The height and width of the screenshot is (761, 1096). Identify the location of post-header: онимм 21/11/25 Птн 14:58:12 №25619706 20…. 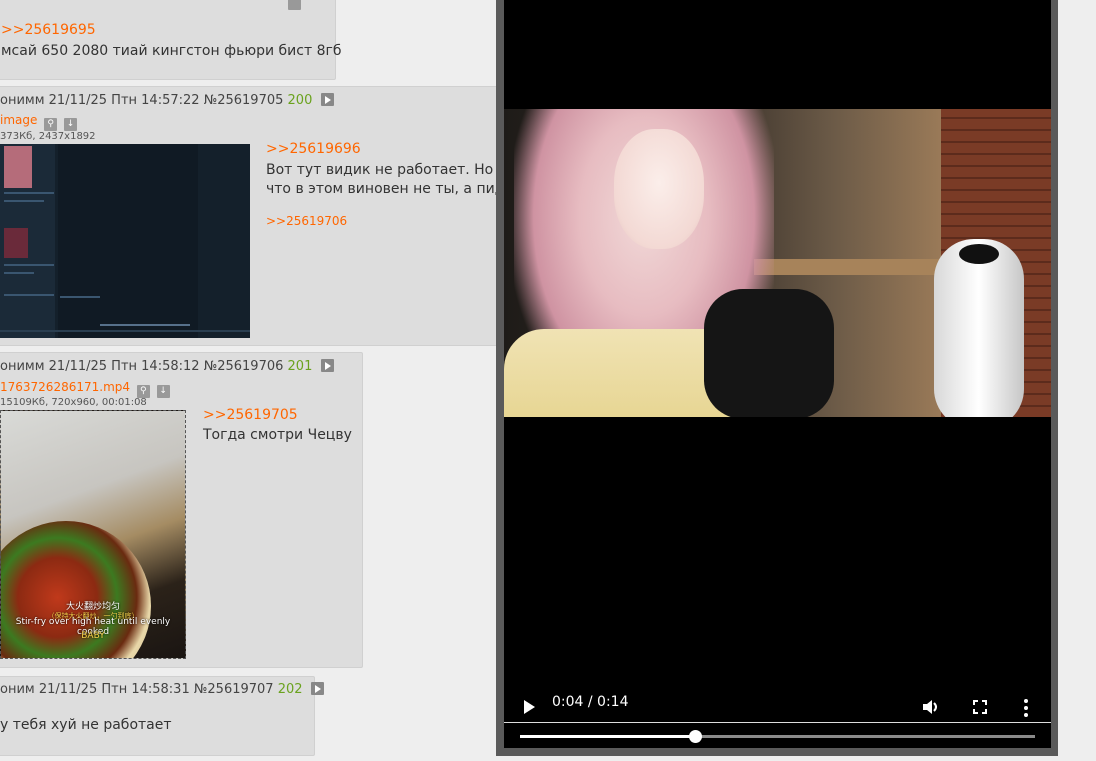
(167, 366).